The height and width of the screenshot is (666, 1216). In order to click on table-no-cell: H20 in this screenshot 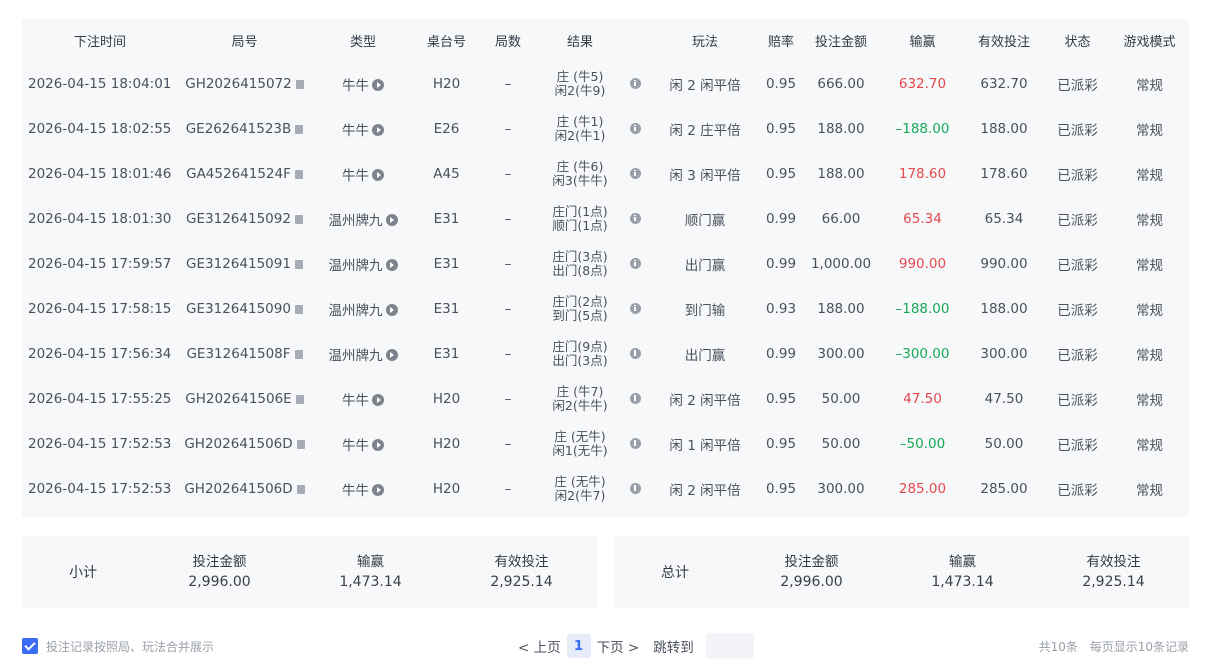, I will do `click(446, 444)`.